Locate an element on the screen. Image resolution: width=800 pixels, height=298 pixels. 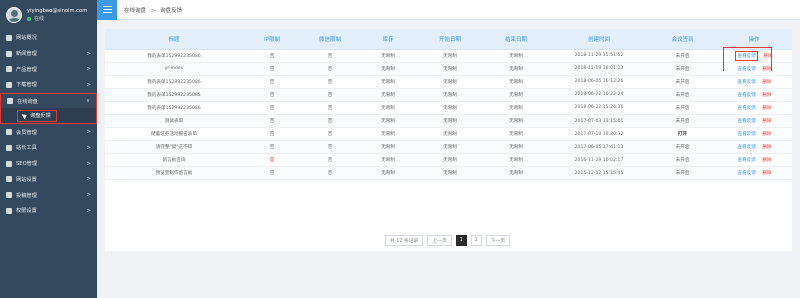
column-header-wechat-limit: 微信限制 is located at coordinates (330, 39).